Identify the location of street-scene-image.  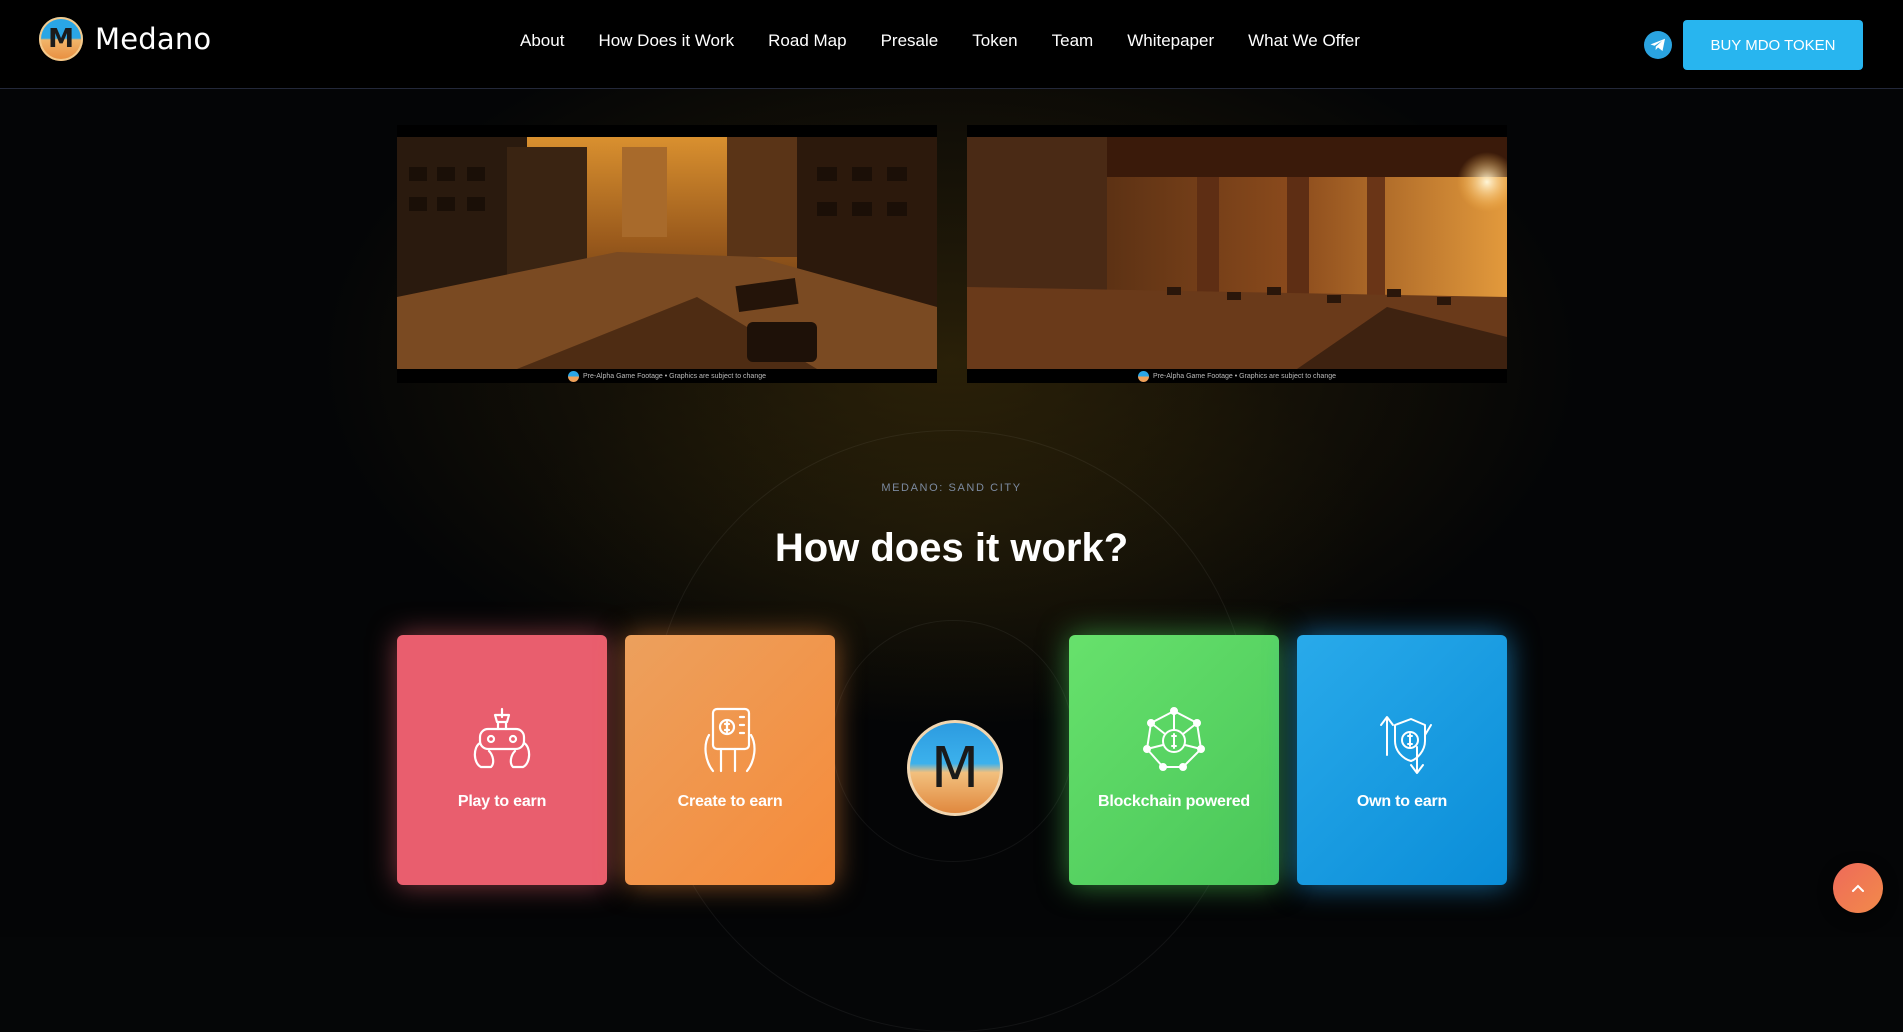
(667, 253).